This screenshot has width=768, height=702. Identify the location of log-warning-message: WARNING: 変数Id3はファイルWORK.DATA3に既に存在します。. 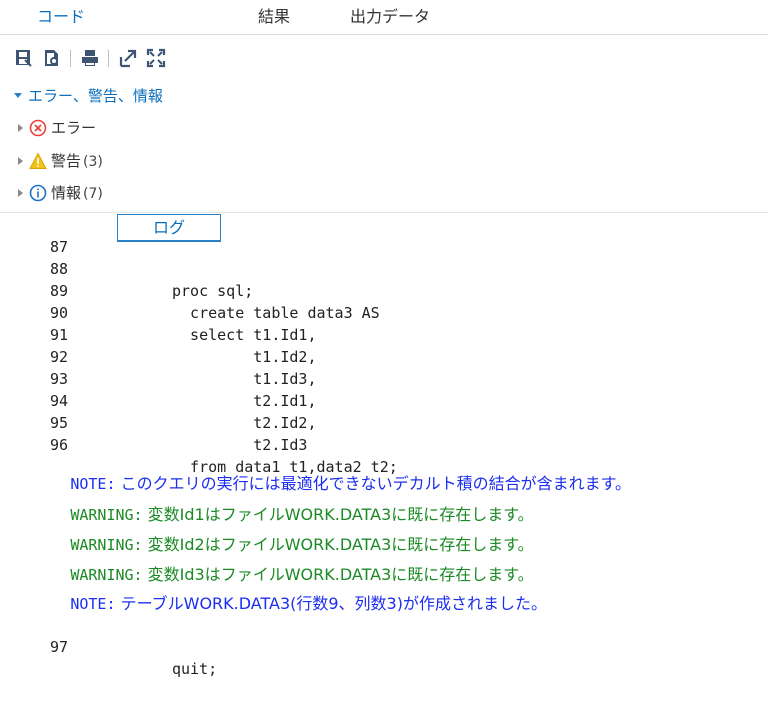
(291, 560).